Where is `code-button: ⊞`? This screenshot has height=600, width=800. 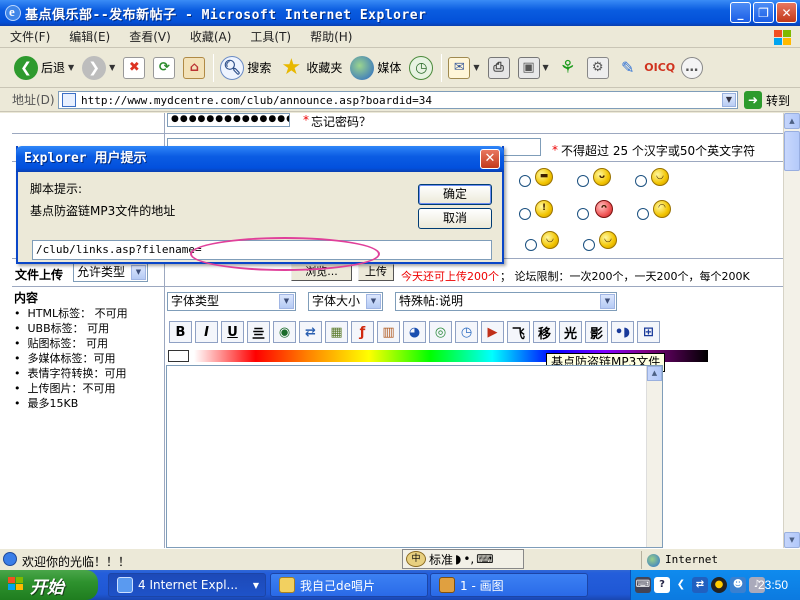 code-button: ⊞ is located at coordinates (648, 332).